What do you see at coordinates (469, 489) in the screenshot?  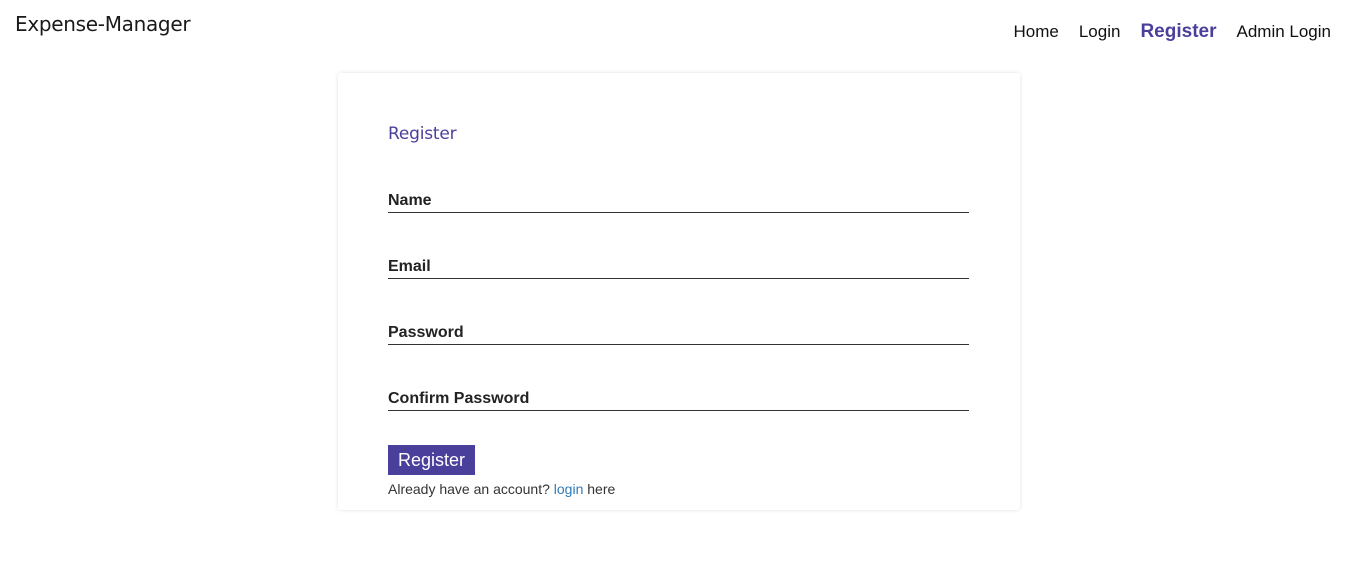 I see `login-prompt-prefix: Already have an account?` at bounding box center [469, 489].